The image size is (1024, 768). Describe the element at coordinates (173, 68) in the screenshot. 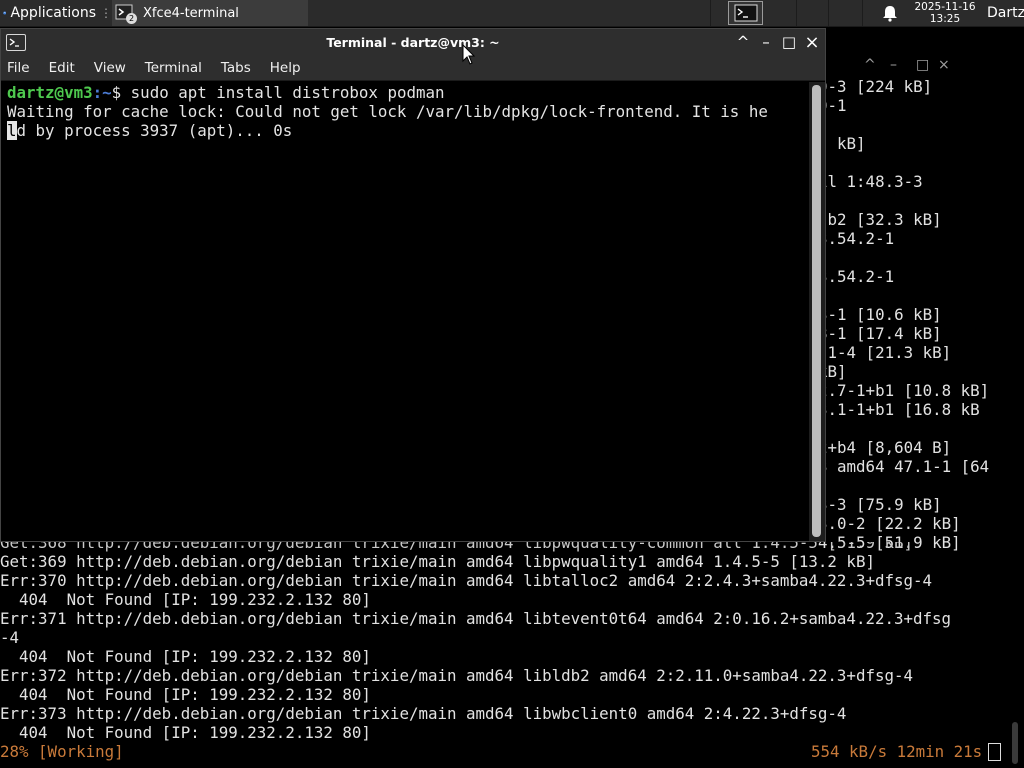

I see `menu-terminal: Terminal` at that location.